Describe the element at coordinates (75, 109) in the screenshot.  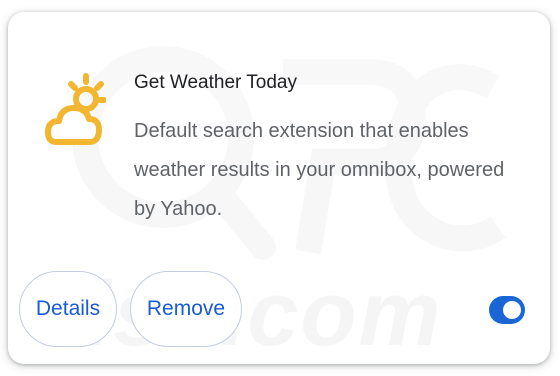
I see `sun-behind-cloud-icon` at that location.